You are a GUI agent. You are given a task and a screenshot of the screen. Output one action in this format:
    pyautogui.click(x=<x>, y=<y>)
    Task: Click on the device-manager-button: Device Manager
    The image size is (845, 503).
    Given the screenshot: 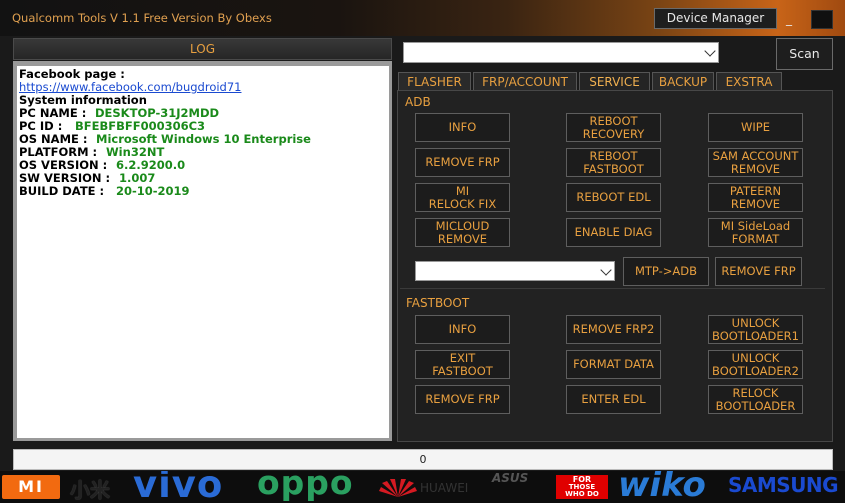 What is the action you would take?
    pyautogui.click(x=715, y=18)
    